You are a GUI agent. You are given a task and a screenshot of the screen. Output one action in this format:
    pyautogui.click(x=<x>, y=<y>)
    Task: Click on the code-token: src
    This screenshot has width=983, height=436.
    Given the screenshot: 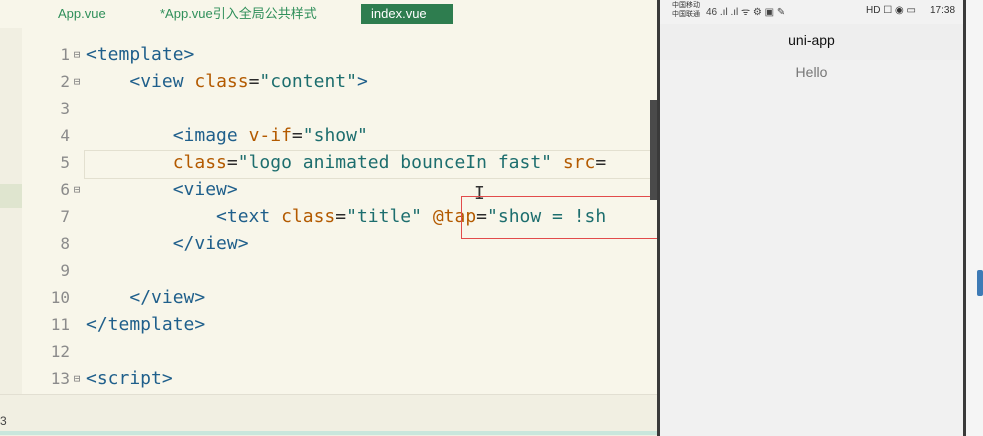 What is the action you would take?
    pyautogui.click(x=579, y=162)
    